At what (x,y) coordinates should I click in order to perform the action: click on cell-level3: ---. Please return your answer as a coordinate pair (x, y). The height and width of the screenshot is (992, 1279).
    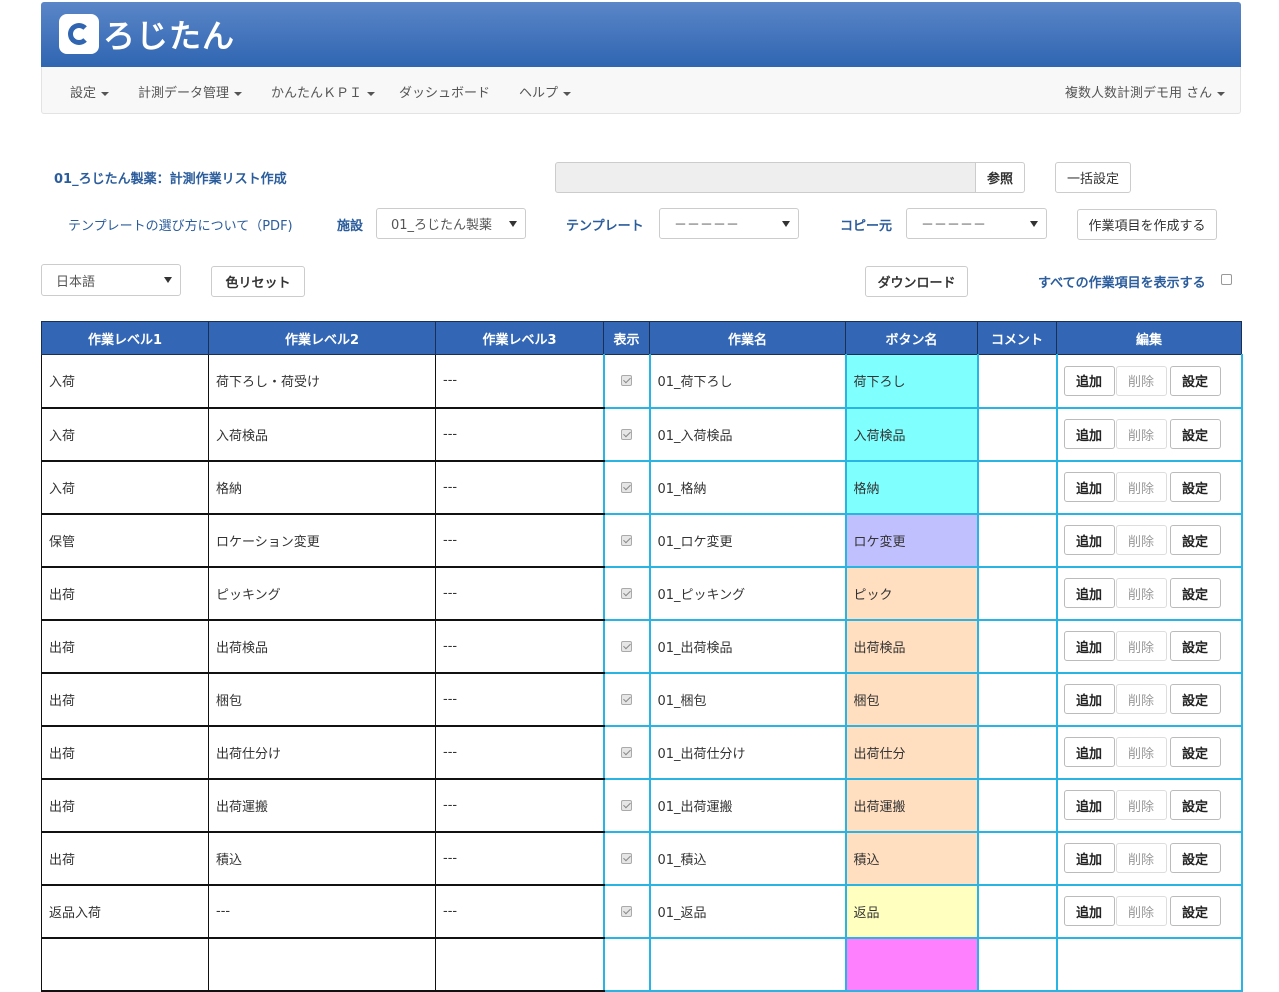
    Looking at the image, I should click on (519, 540).